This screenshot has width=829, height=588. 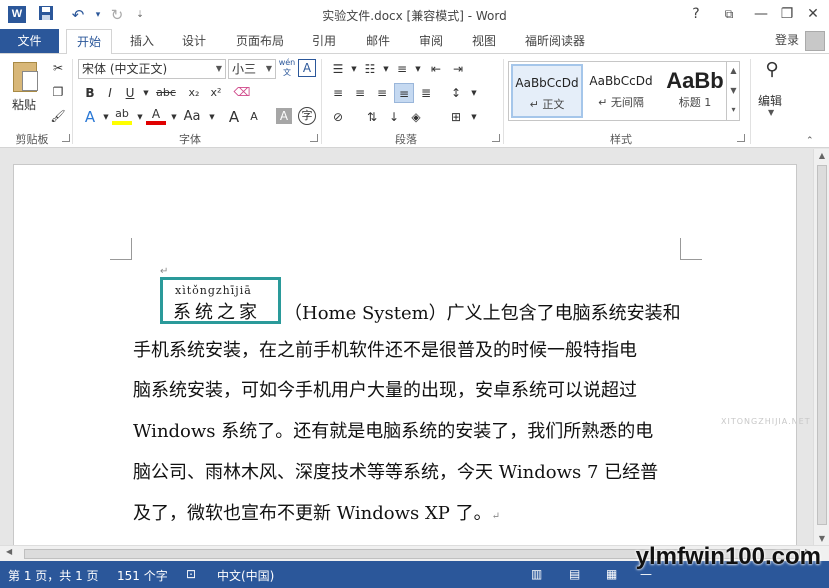 What do you see at coordinates (431, 41) in the screenshot?
I see `tab-review: 审阅` at bounding box center [431, 41].